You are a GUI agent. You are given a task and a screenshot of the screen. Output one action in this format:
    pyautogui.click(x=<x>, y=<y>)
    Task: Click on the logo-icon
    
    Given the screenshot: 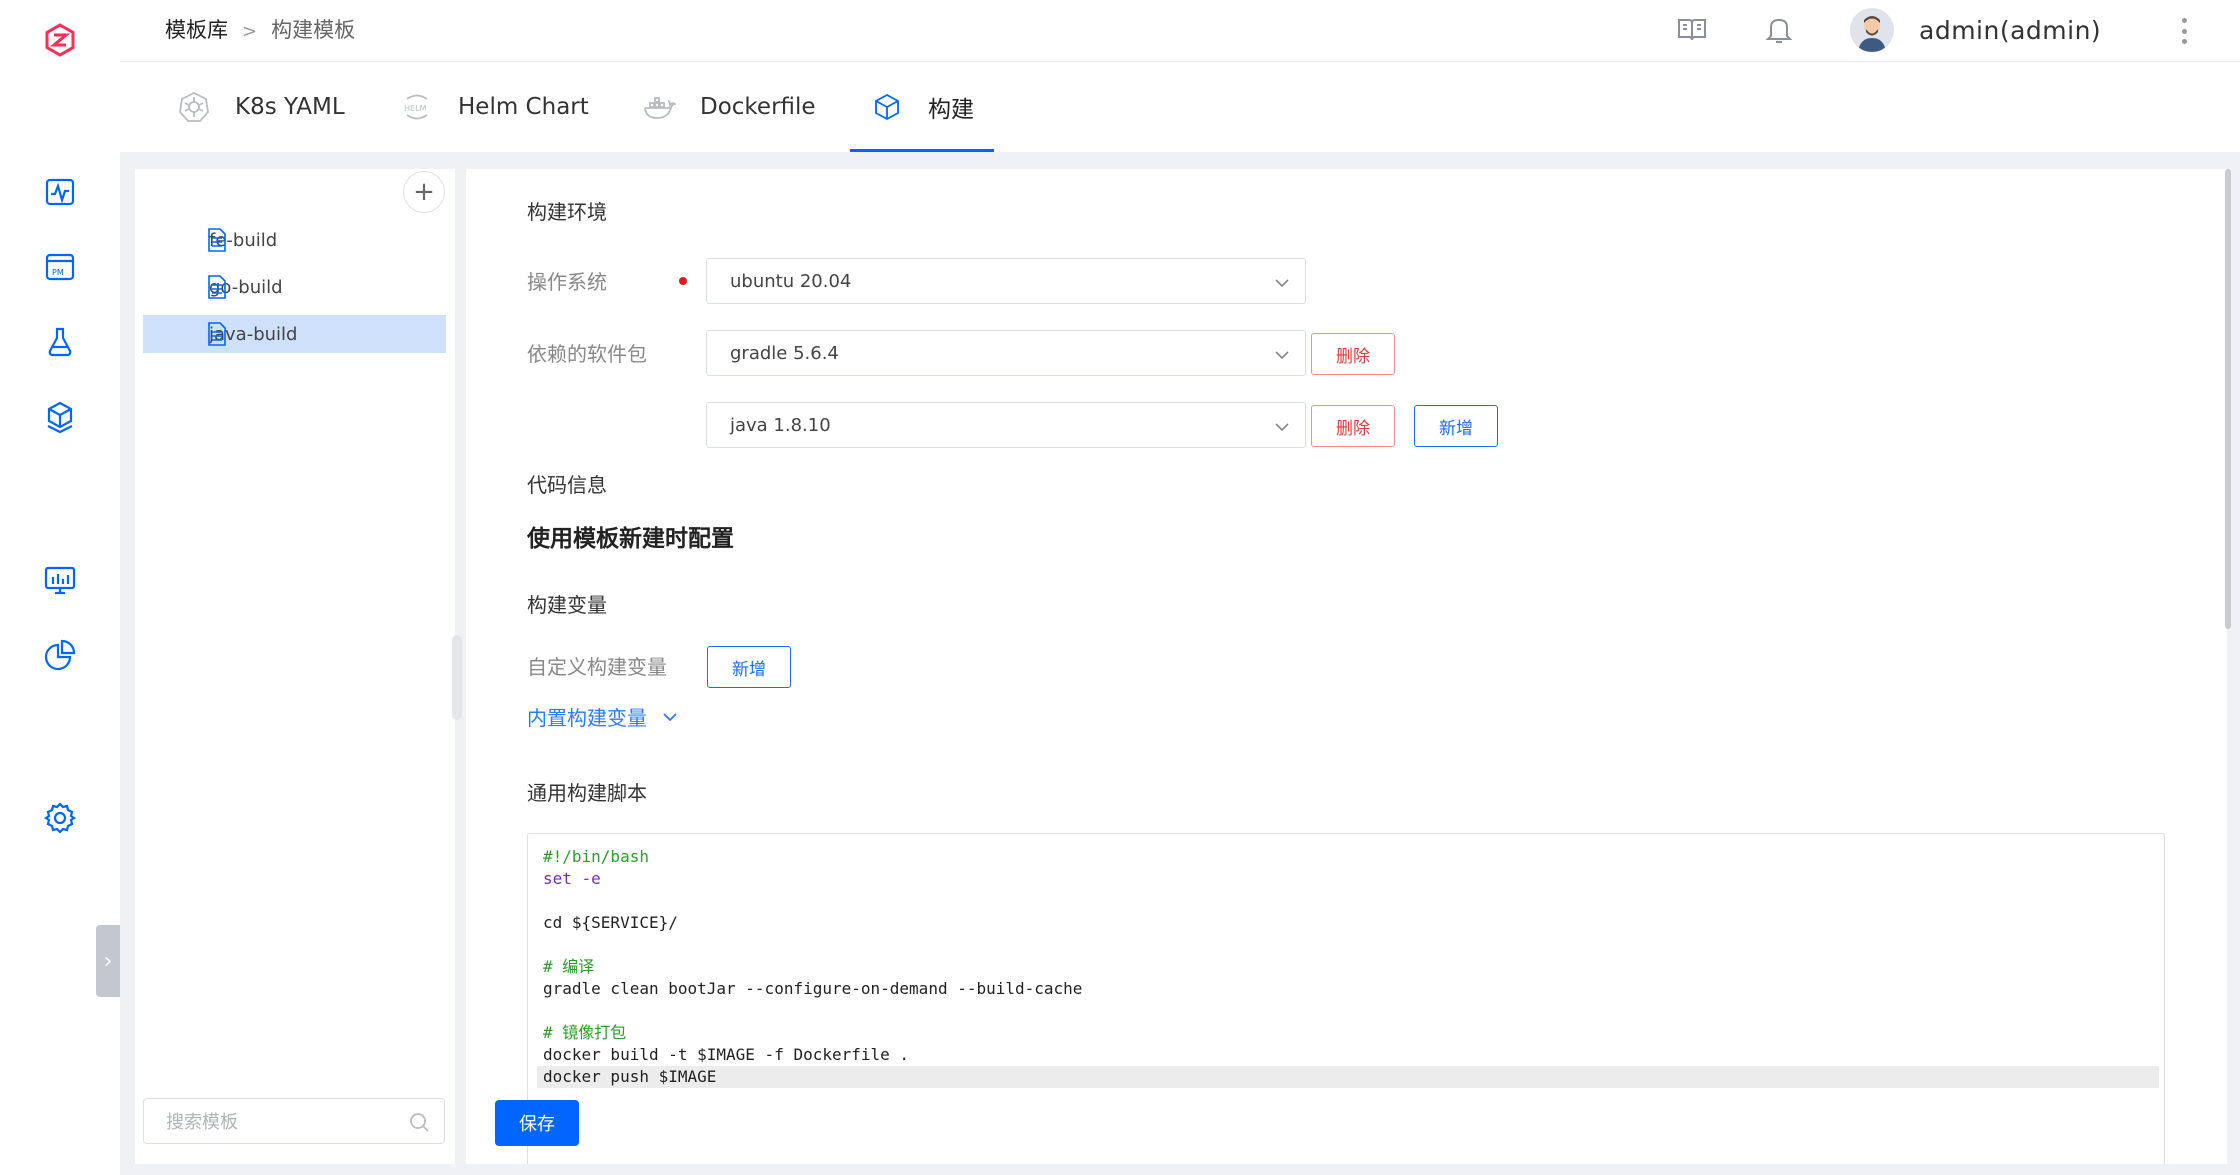 What is the action you would take?
    pyautogui.click(x=60, y=40)
    